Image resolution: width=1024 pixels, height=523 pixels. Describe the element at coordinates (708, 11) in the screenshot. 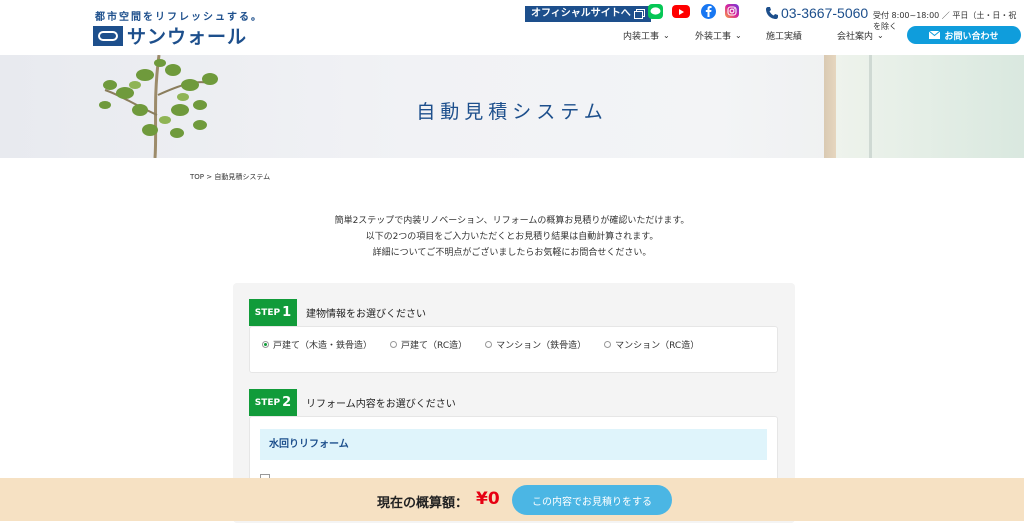

I see `facebook-icon` at that location.